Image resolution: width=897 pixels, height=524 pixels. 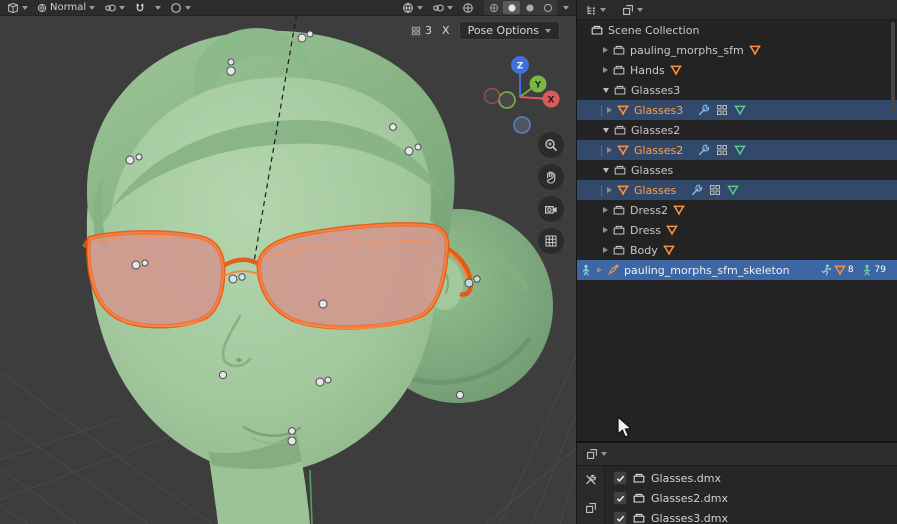 What do you see at coordinates (158, 7) in the screenshot?
I see `snapping-dropdown` at bounding box center [158, 7].